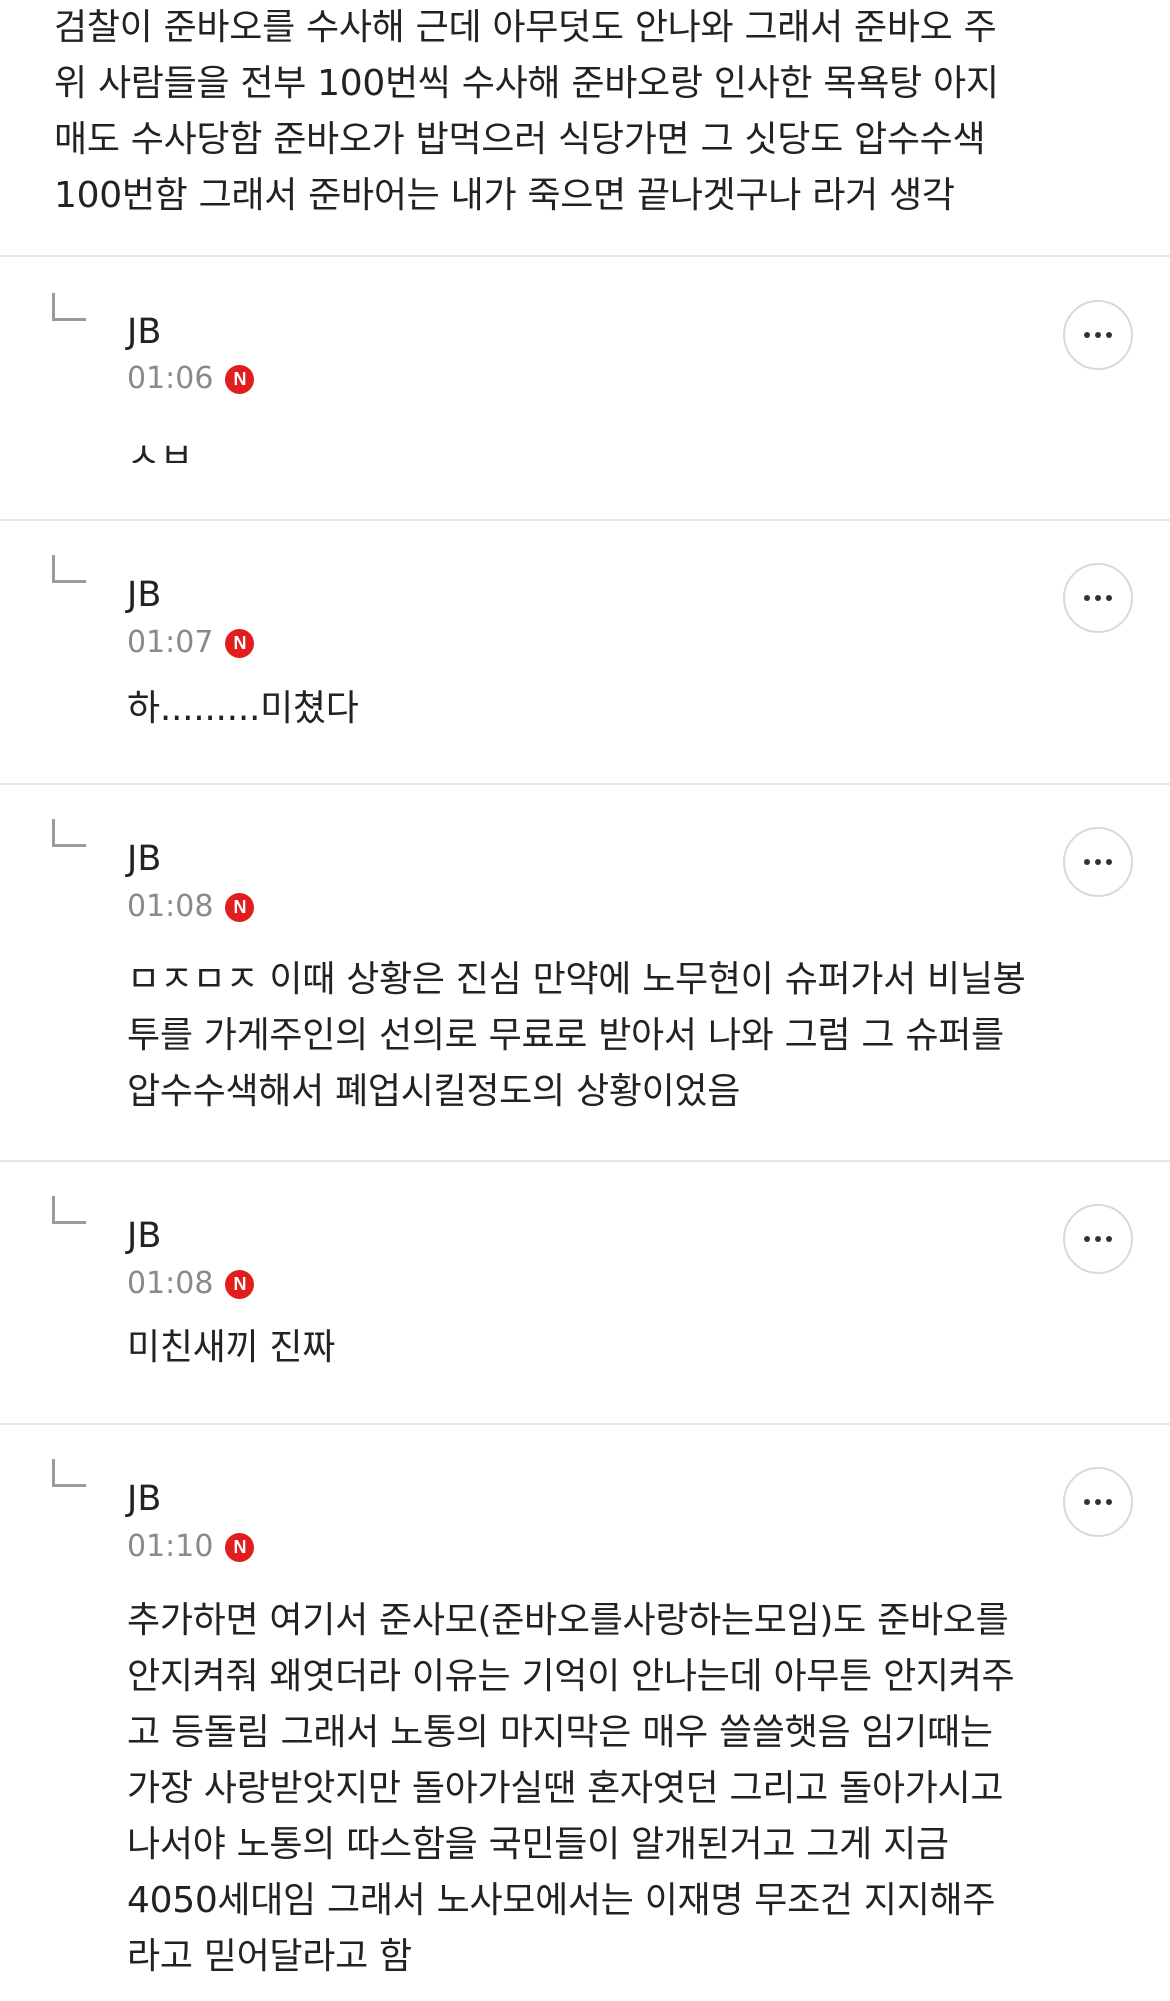 The width and height of the screenshot is (1170, 2001). What do you see at coordinates (170, 642) in the screenshot?
I see `comment-time: 01:07` at bounding box center [170, 642].